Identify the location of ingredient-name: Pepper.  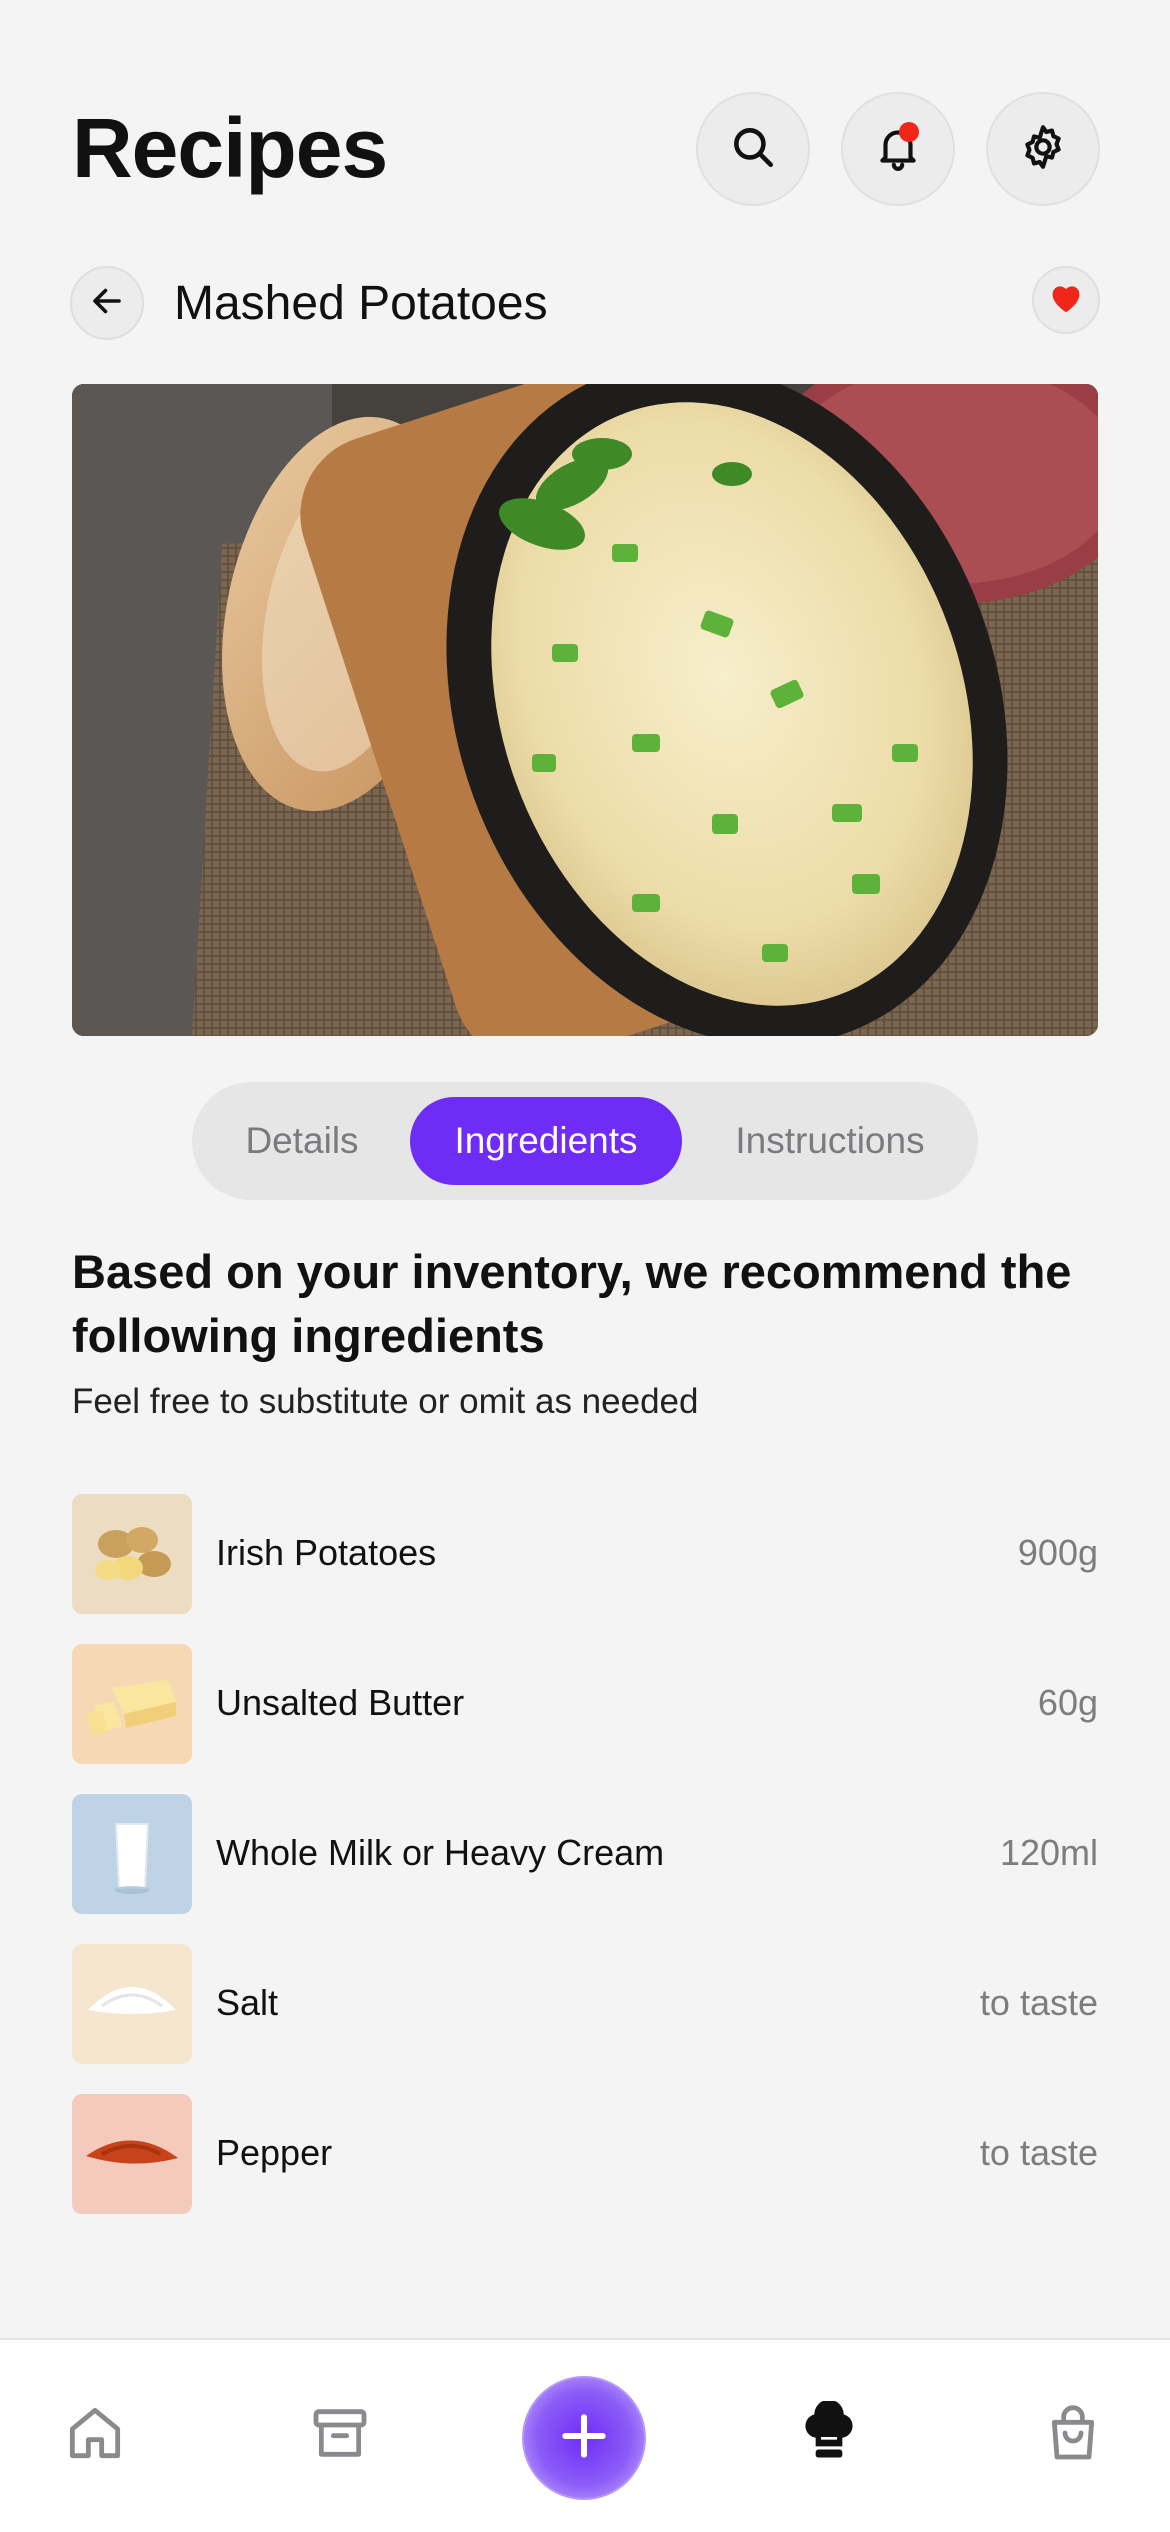
(274, 2152).